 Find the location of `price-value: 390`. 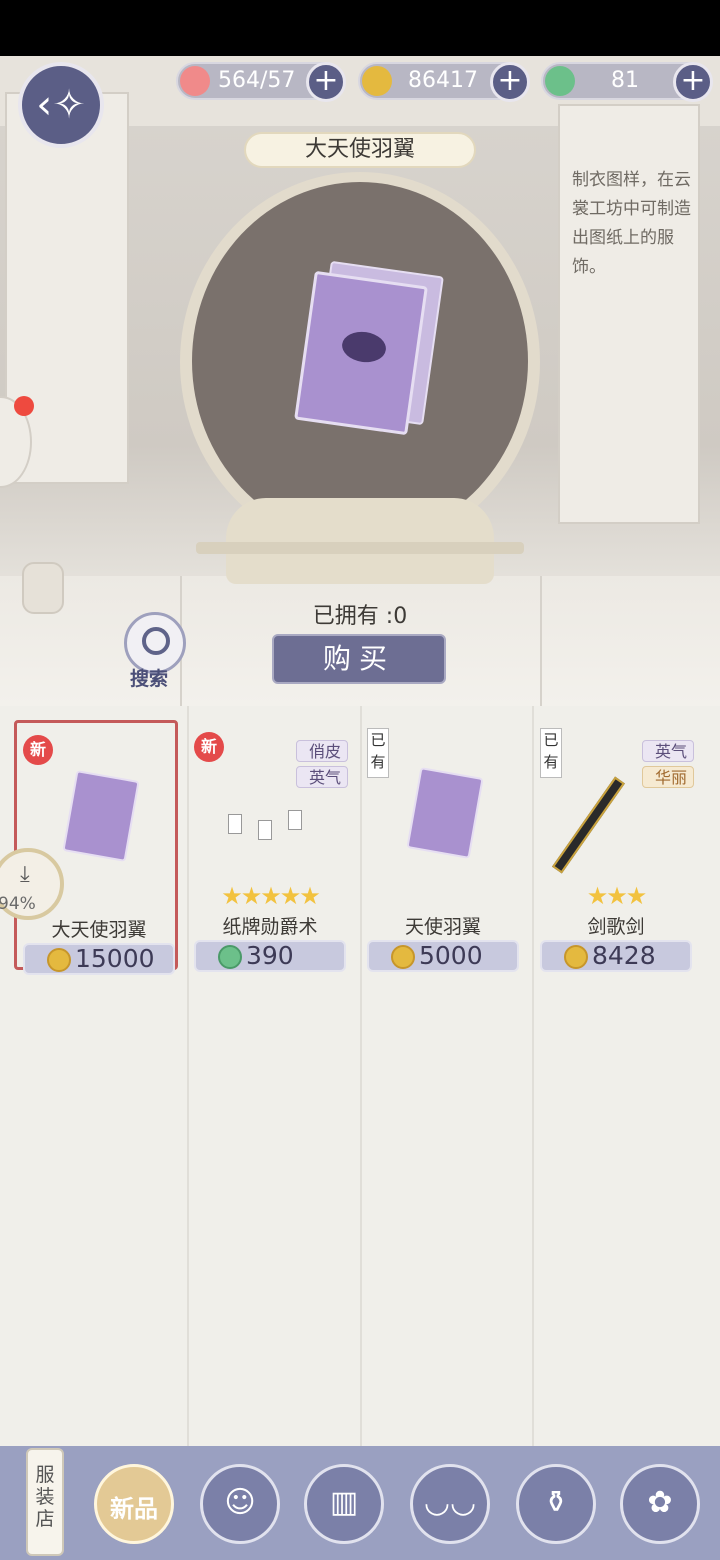

price-value: 390 is located at coordinates (270, 955).